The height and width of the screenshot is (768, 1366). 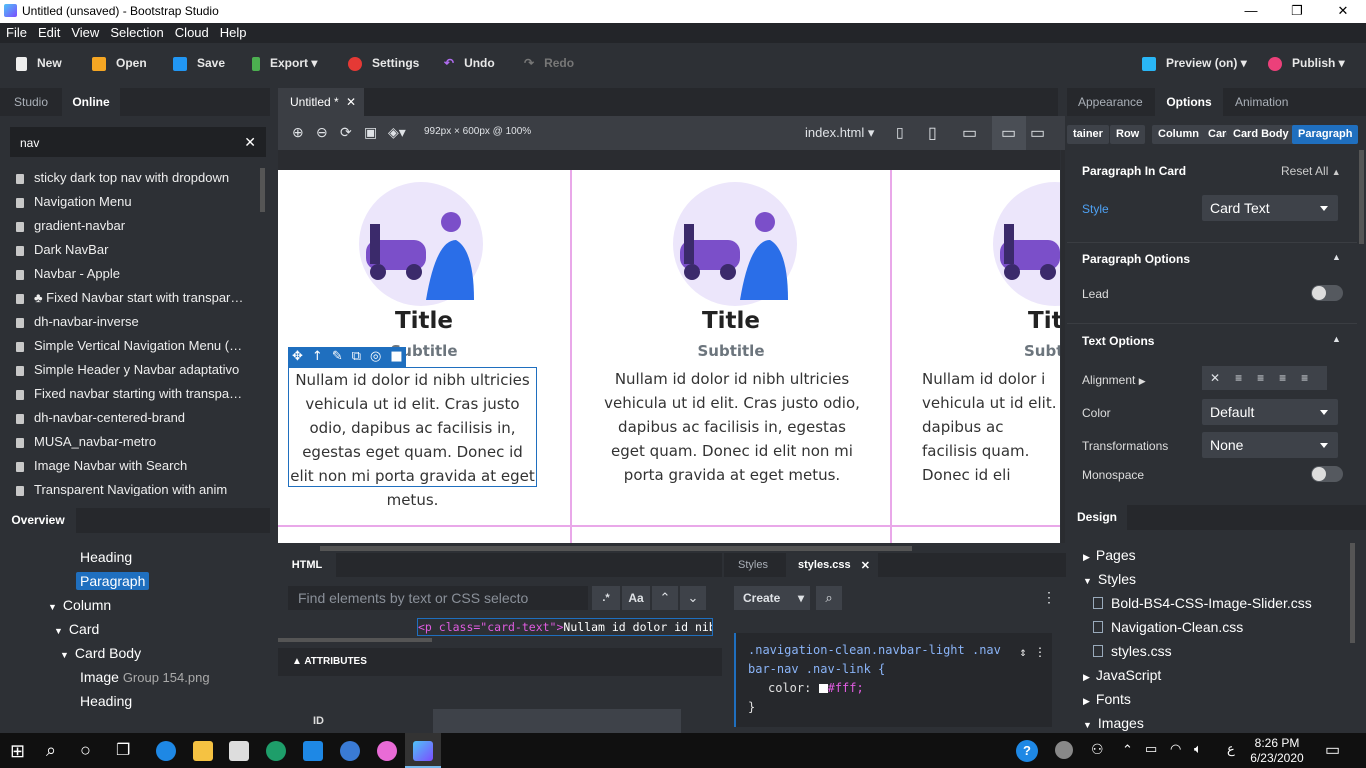 What do you see at coordinates (276, 751) in the screenshot?
I see `browser-icon` at bounding box center [276, 751].